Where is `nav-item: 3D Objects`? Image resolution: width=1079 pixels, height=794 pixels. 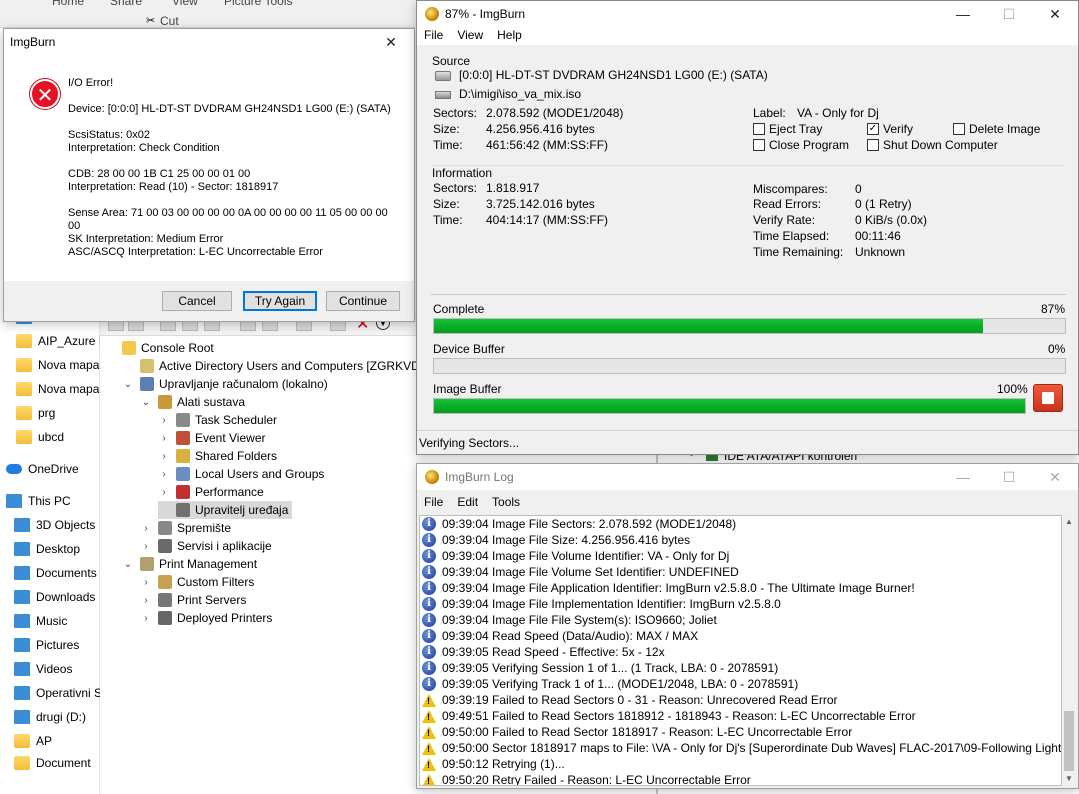 nav-item: 3D Objects is located at coordinates (50, 525).